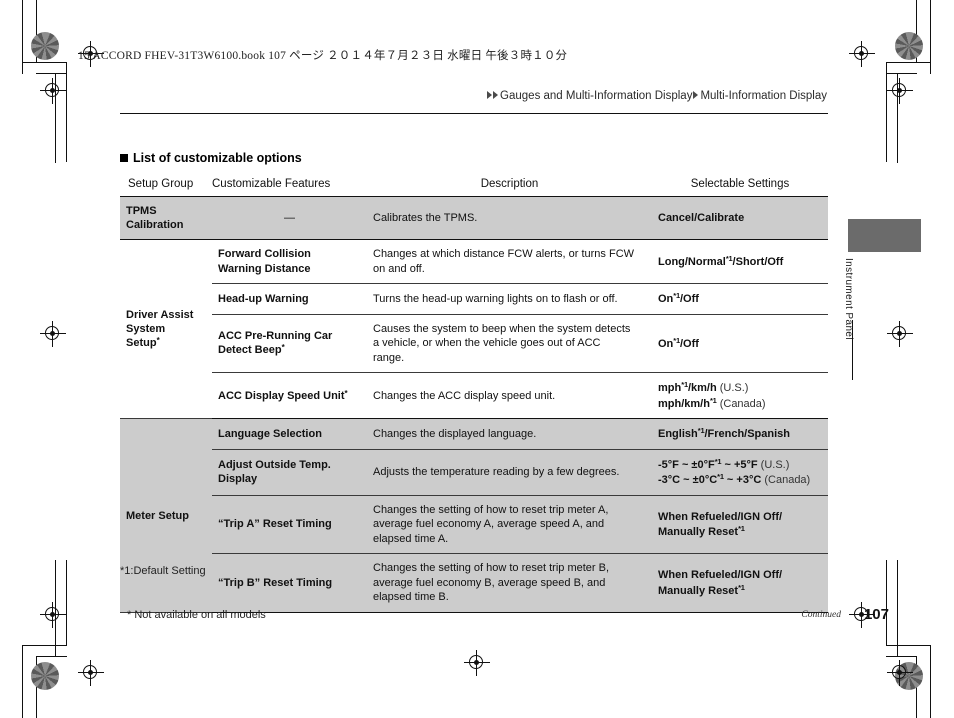 Image resolution: width=954 pixels, height=718 pixels. What do you see at coordinates (758, 261) in the screenshot?
I see `settings-part-b: /Short/Off` at bounding box center [758, 261].